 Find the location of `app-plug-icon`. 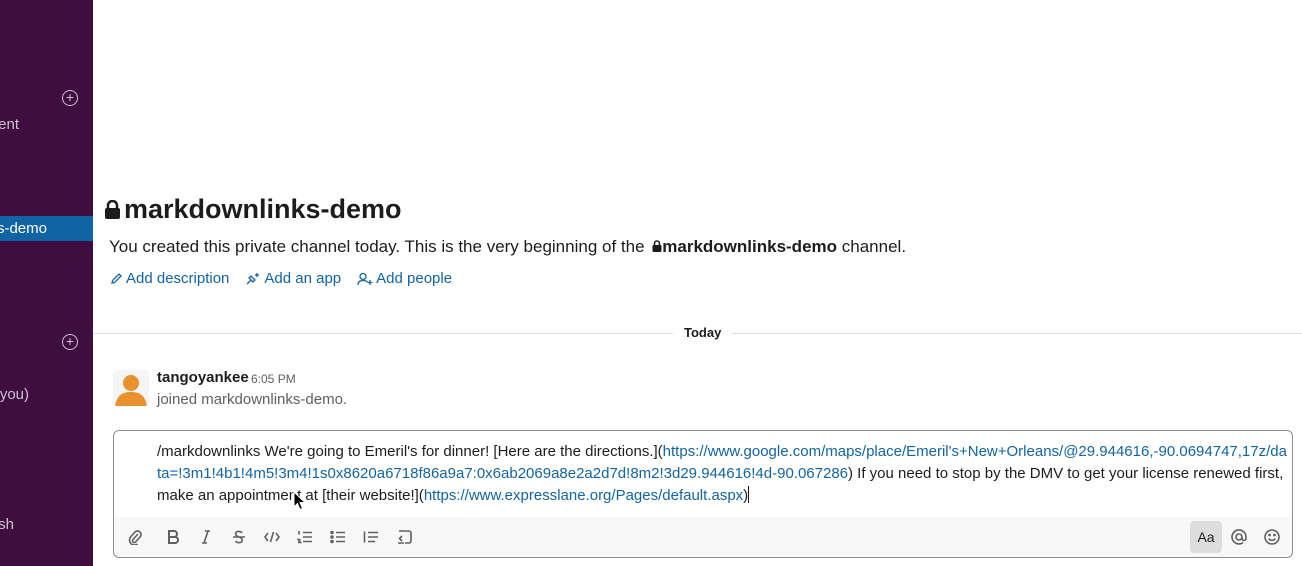

app-plug-icon is located at coordinates (253, 278).